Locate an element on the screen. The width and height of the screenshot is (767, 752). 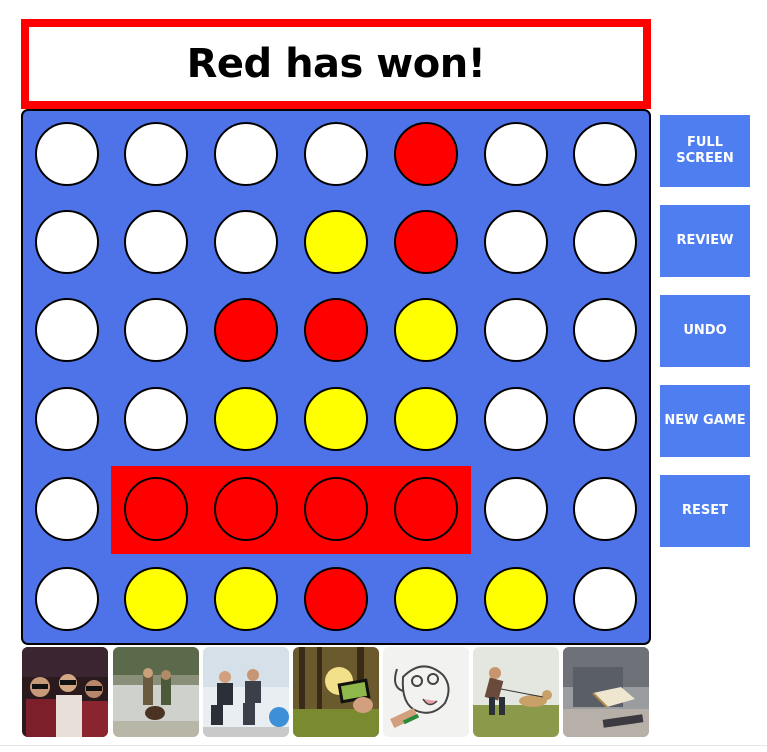
thumbnail-phone-forest is located at coordinates (336, 692).